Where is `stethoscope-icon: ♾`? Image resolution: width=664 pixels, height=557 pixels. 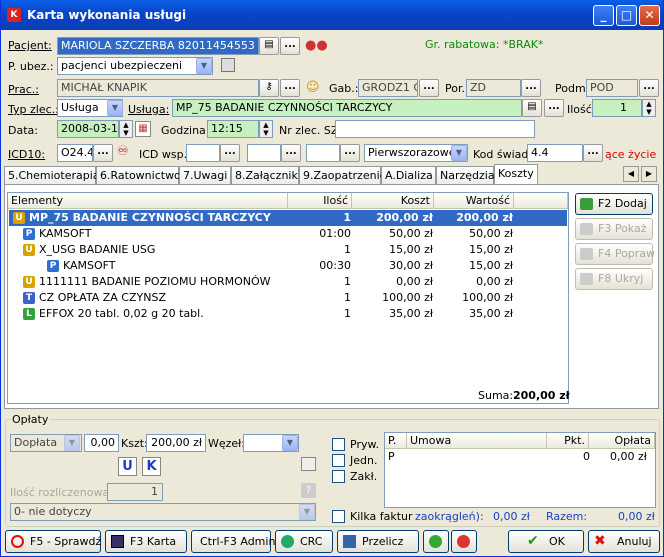
stethoscope-icon: ♾ is located at coordinates (123, 151).